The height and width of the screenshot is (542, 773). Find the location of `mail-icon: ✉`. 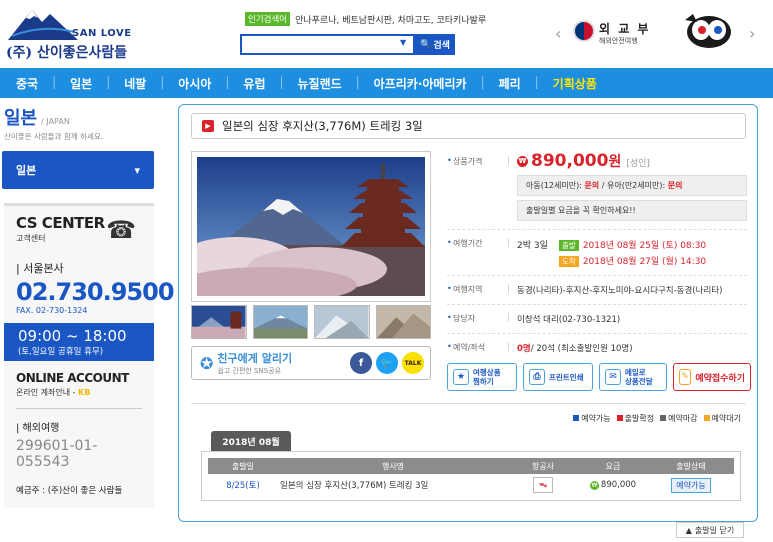

mail-icon: ✉ is located at coordinates (613, 377).